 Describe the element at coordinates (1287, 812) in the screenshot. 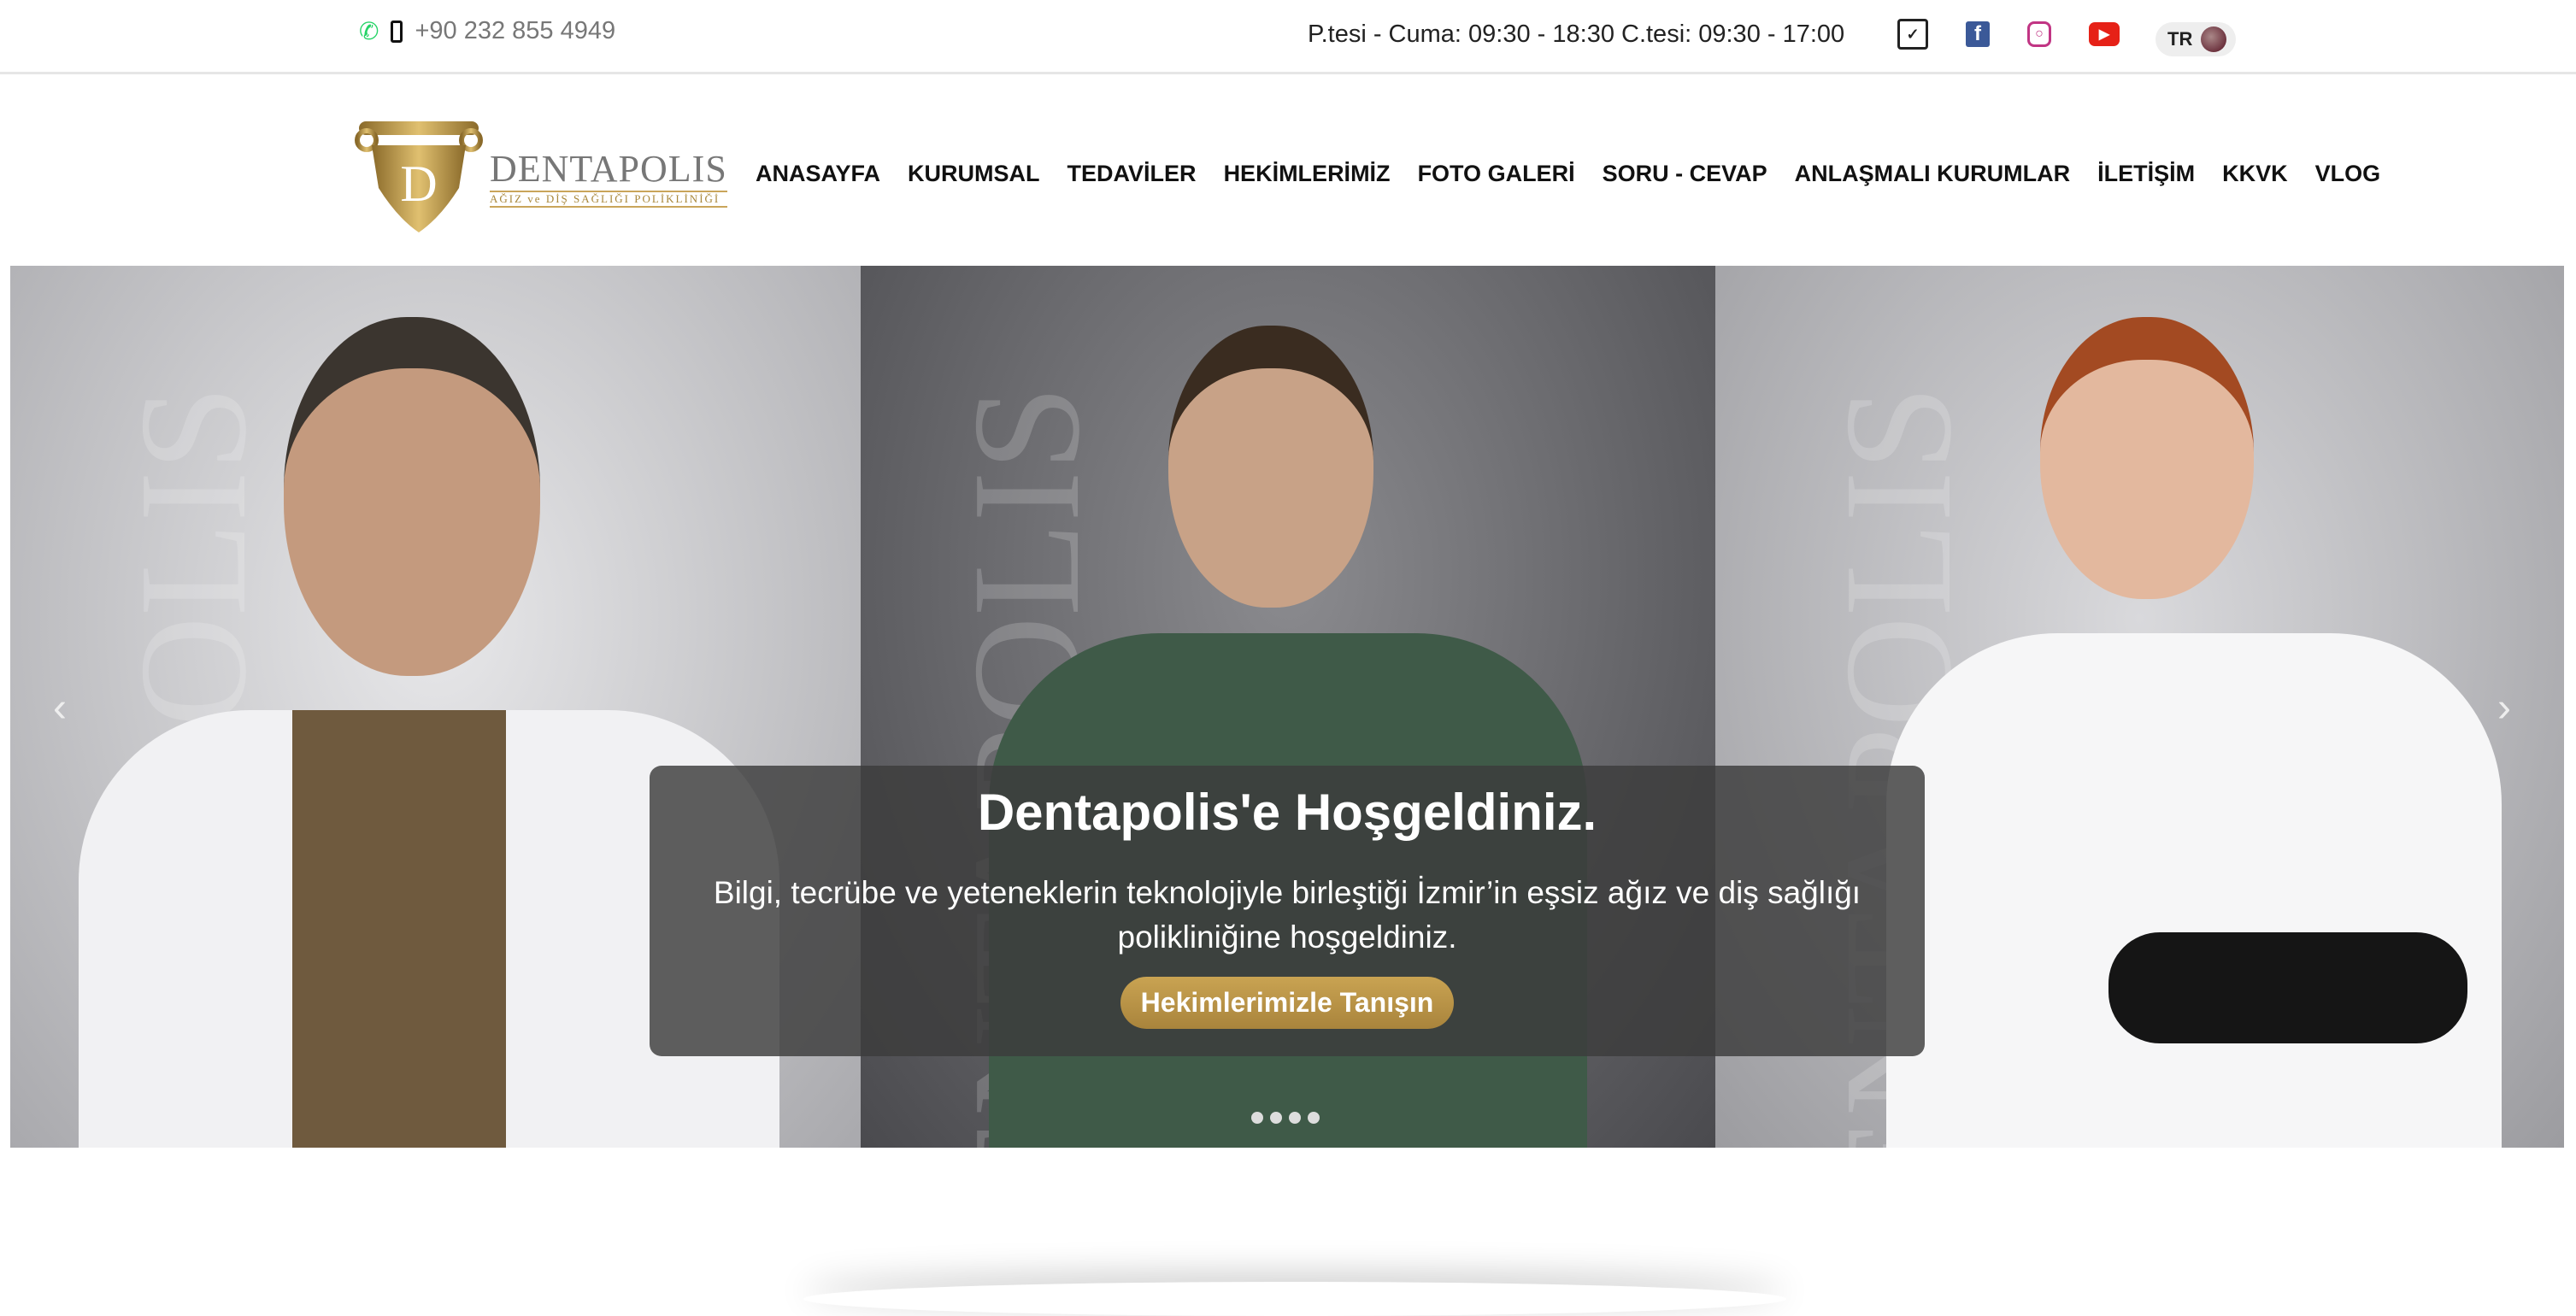

I see `hero-title: Dentapolis'e Hoşgeldiniz.` at that location.